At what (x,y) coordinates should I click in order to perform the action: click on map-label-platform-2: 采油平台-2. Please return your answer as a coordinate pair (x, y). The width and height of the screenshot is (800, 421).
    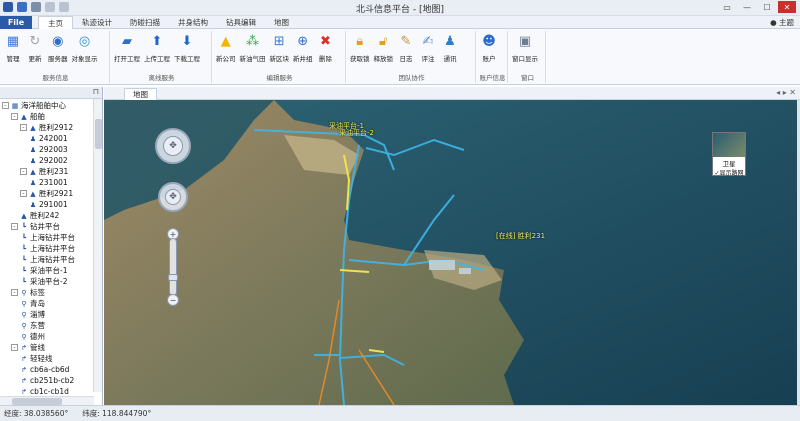
    Looking at the image, I should click on (356, 133).